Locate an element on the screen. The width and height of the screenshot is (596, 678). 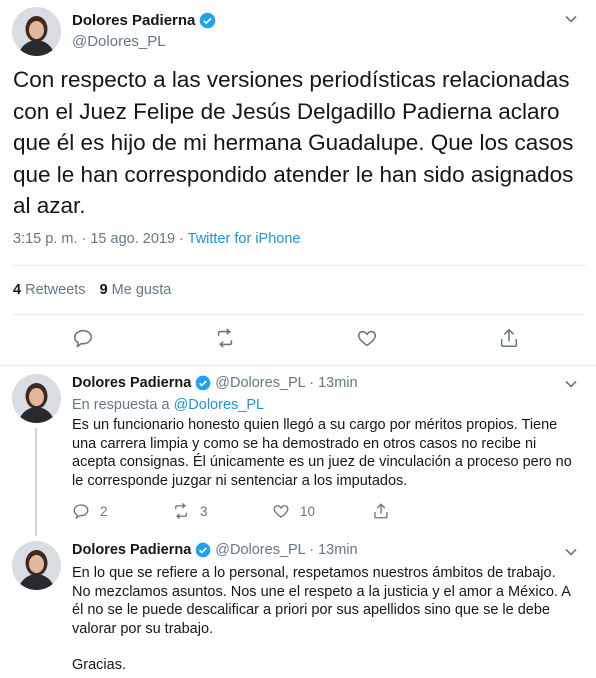
reply-actions: 2 3 10 is located at coordinates (272, 511).